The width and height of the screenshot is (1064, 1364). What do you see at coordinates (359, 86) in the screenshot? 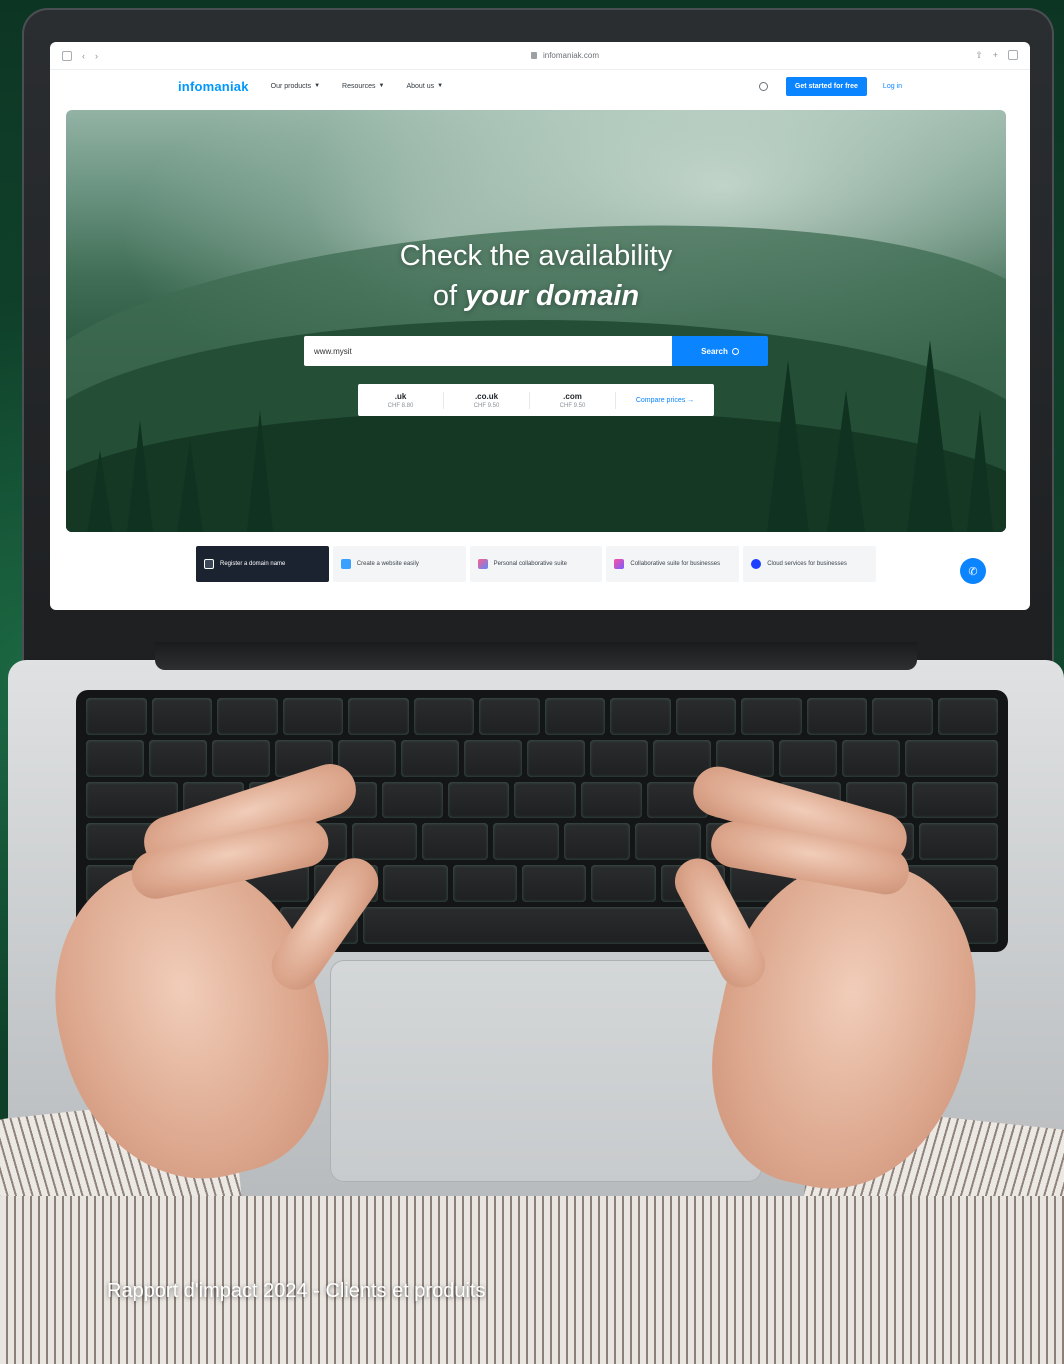
I see `nav-label: Resources` at bounding box center [359, 86].